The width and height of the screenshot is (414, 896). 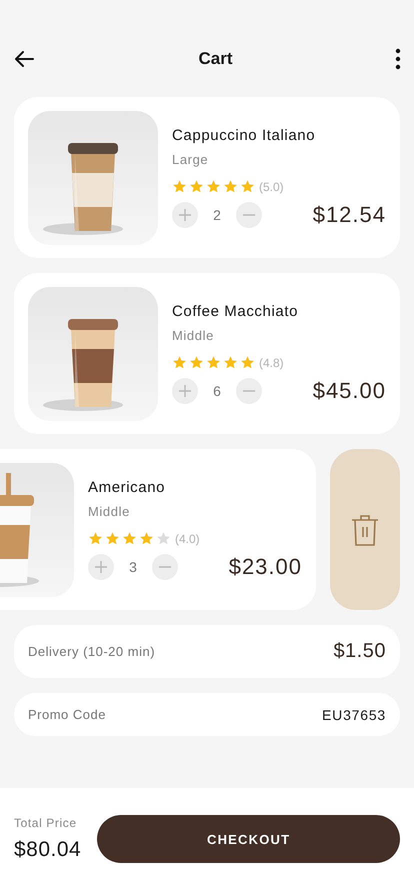 I want to click on more-options-icon, so click(x=397, y=59).